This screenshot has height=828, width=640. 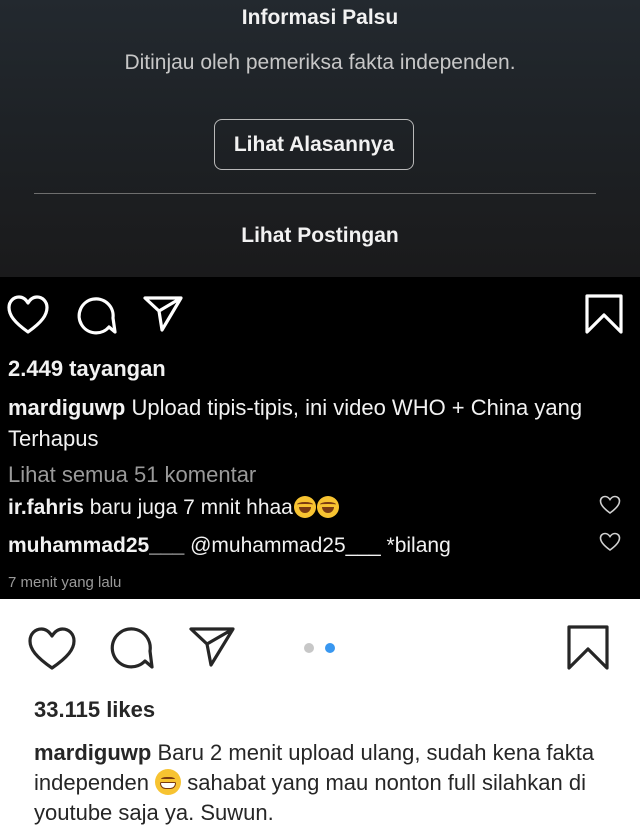 What do you see at coordinates (132, 475) in the screenshot?
I see `view-all-comments-link: Lihat semua 51 komentar` at bounding box center [132, 475].